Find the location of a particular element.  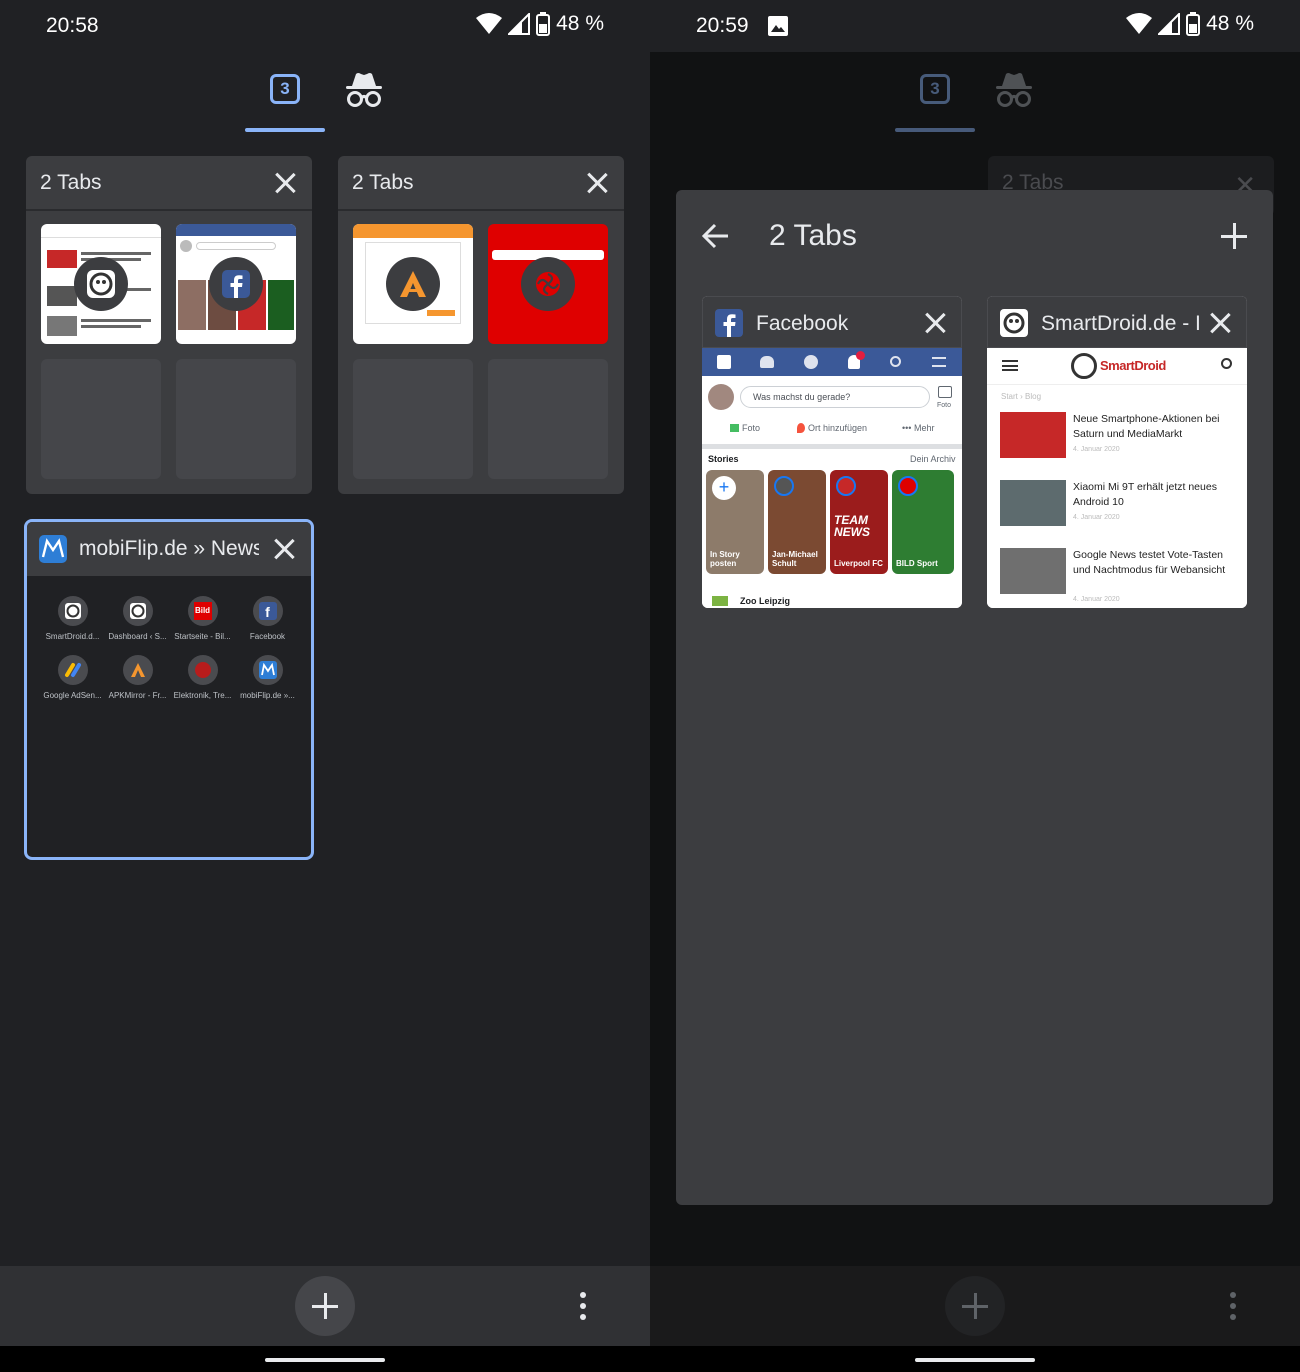

tab-group-header: 2 Tabs is located at coordinates (481, 183).